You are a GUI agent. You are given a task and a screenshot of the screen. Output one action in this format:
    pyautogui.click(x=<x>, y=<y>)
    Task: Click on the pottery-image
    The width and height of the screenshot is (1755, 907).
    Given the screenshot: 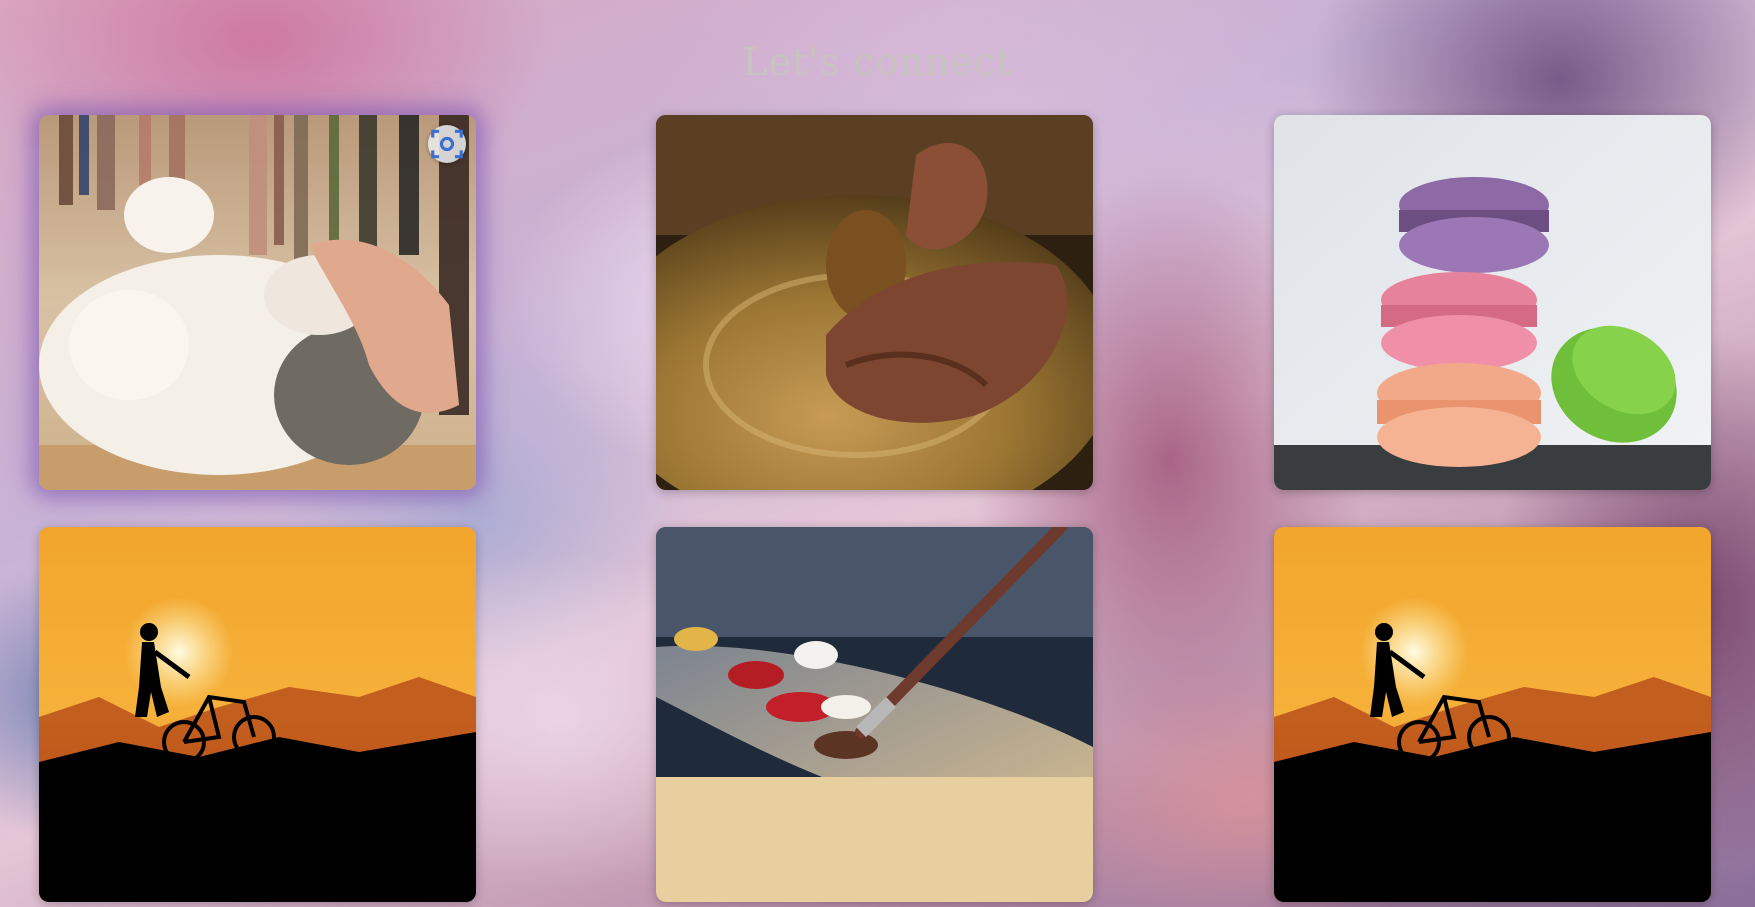 What is the action you would take?
    pyautogui.click(x=874, y=302)
    